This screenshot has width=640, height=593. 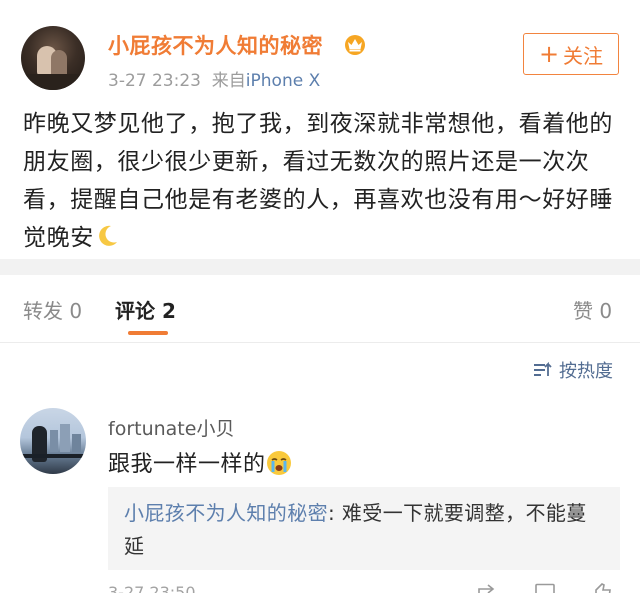 I want to click on comment-text: 跟我一样一样的, so click(x=200, y=462).